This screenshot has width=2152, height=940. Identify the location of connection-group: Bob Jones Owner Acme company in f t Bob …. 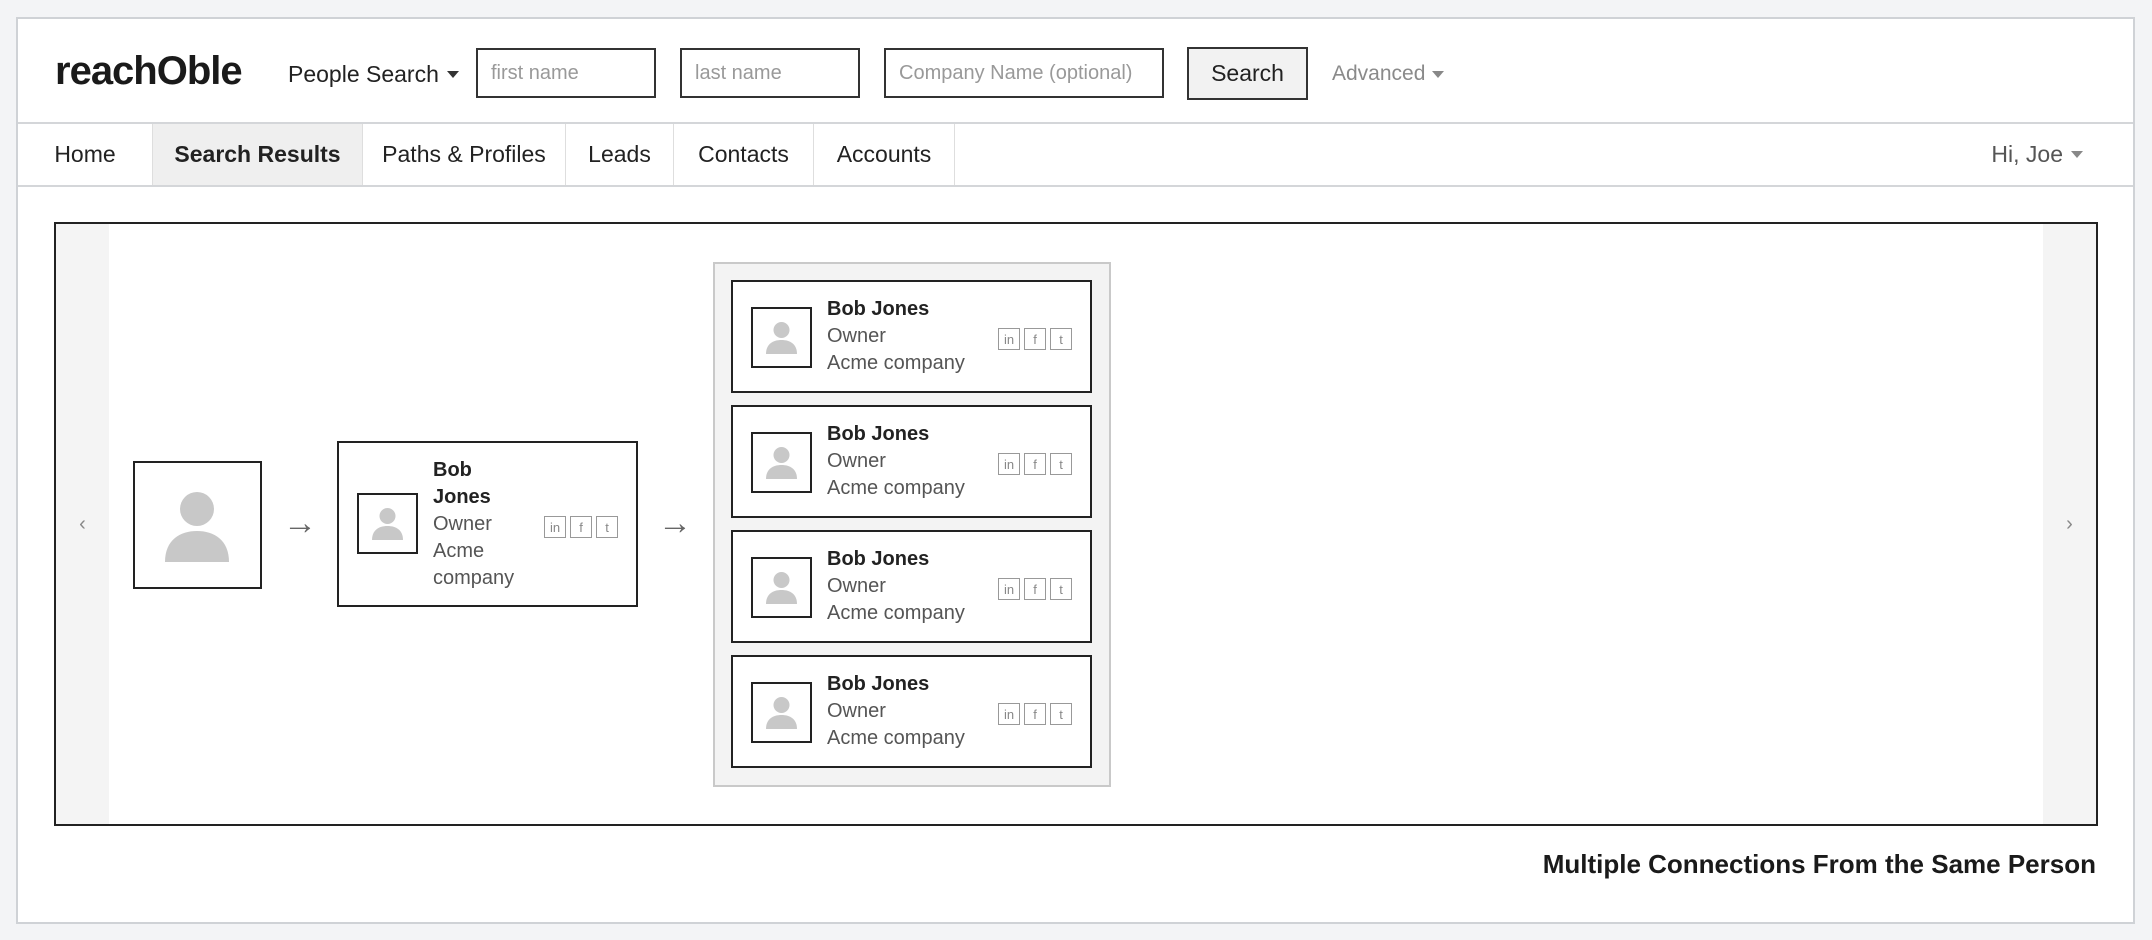
(912, 524).